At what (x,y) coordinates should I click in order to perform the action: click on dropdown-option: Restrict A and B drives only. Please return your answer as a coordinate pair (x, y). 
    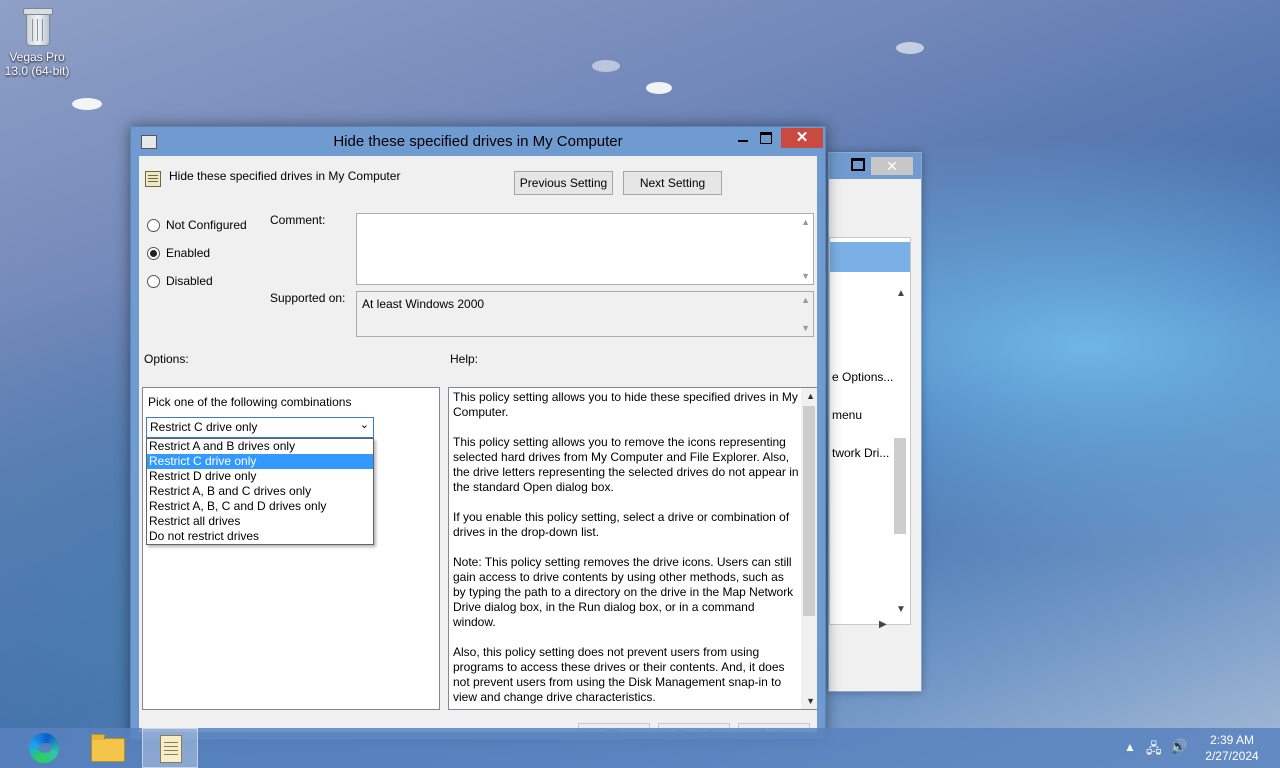
    Looking at the image, I should click on (260, 446).